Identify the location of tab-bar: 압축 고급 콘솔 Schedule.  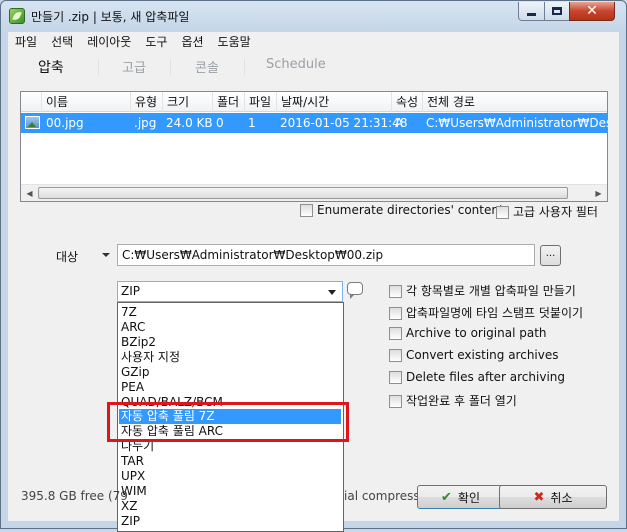
(313, 67).